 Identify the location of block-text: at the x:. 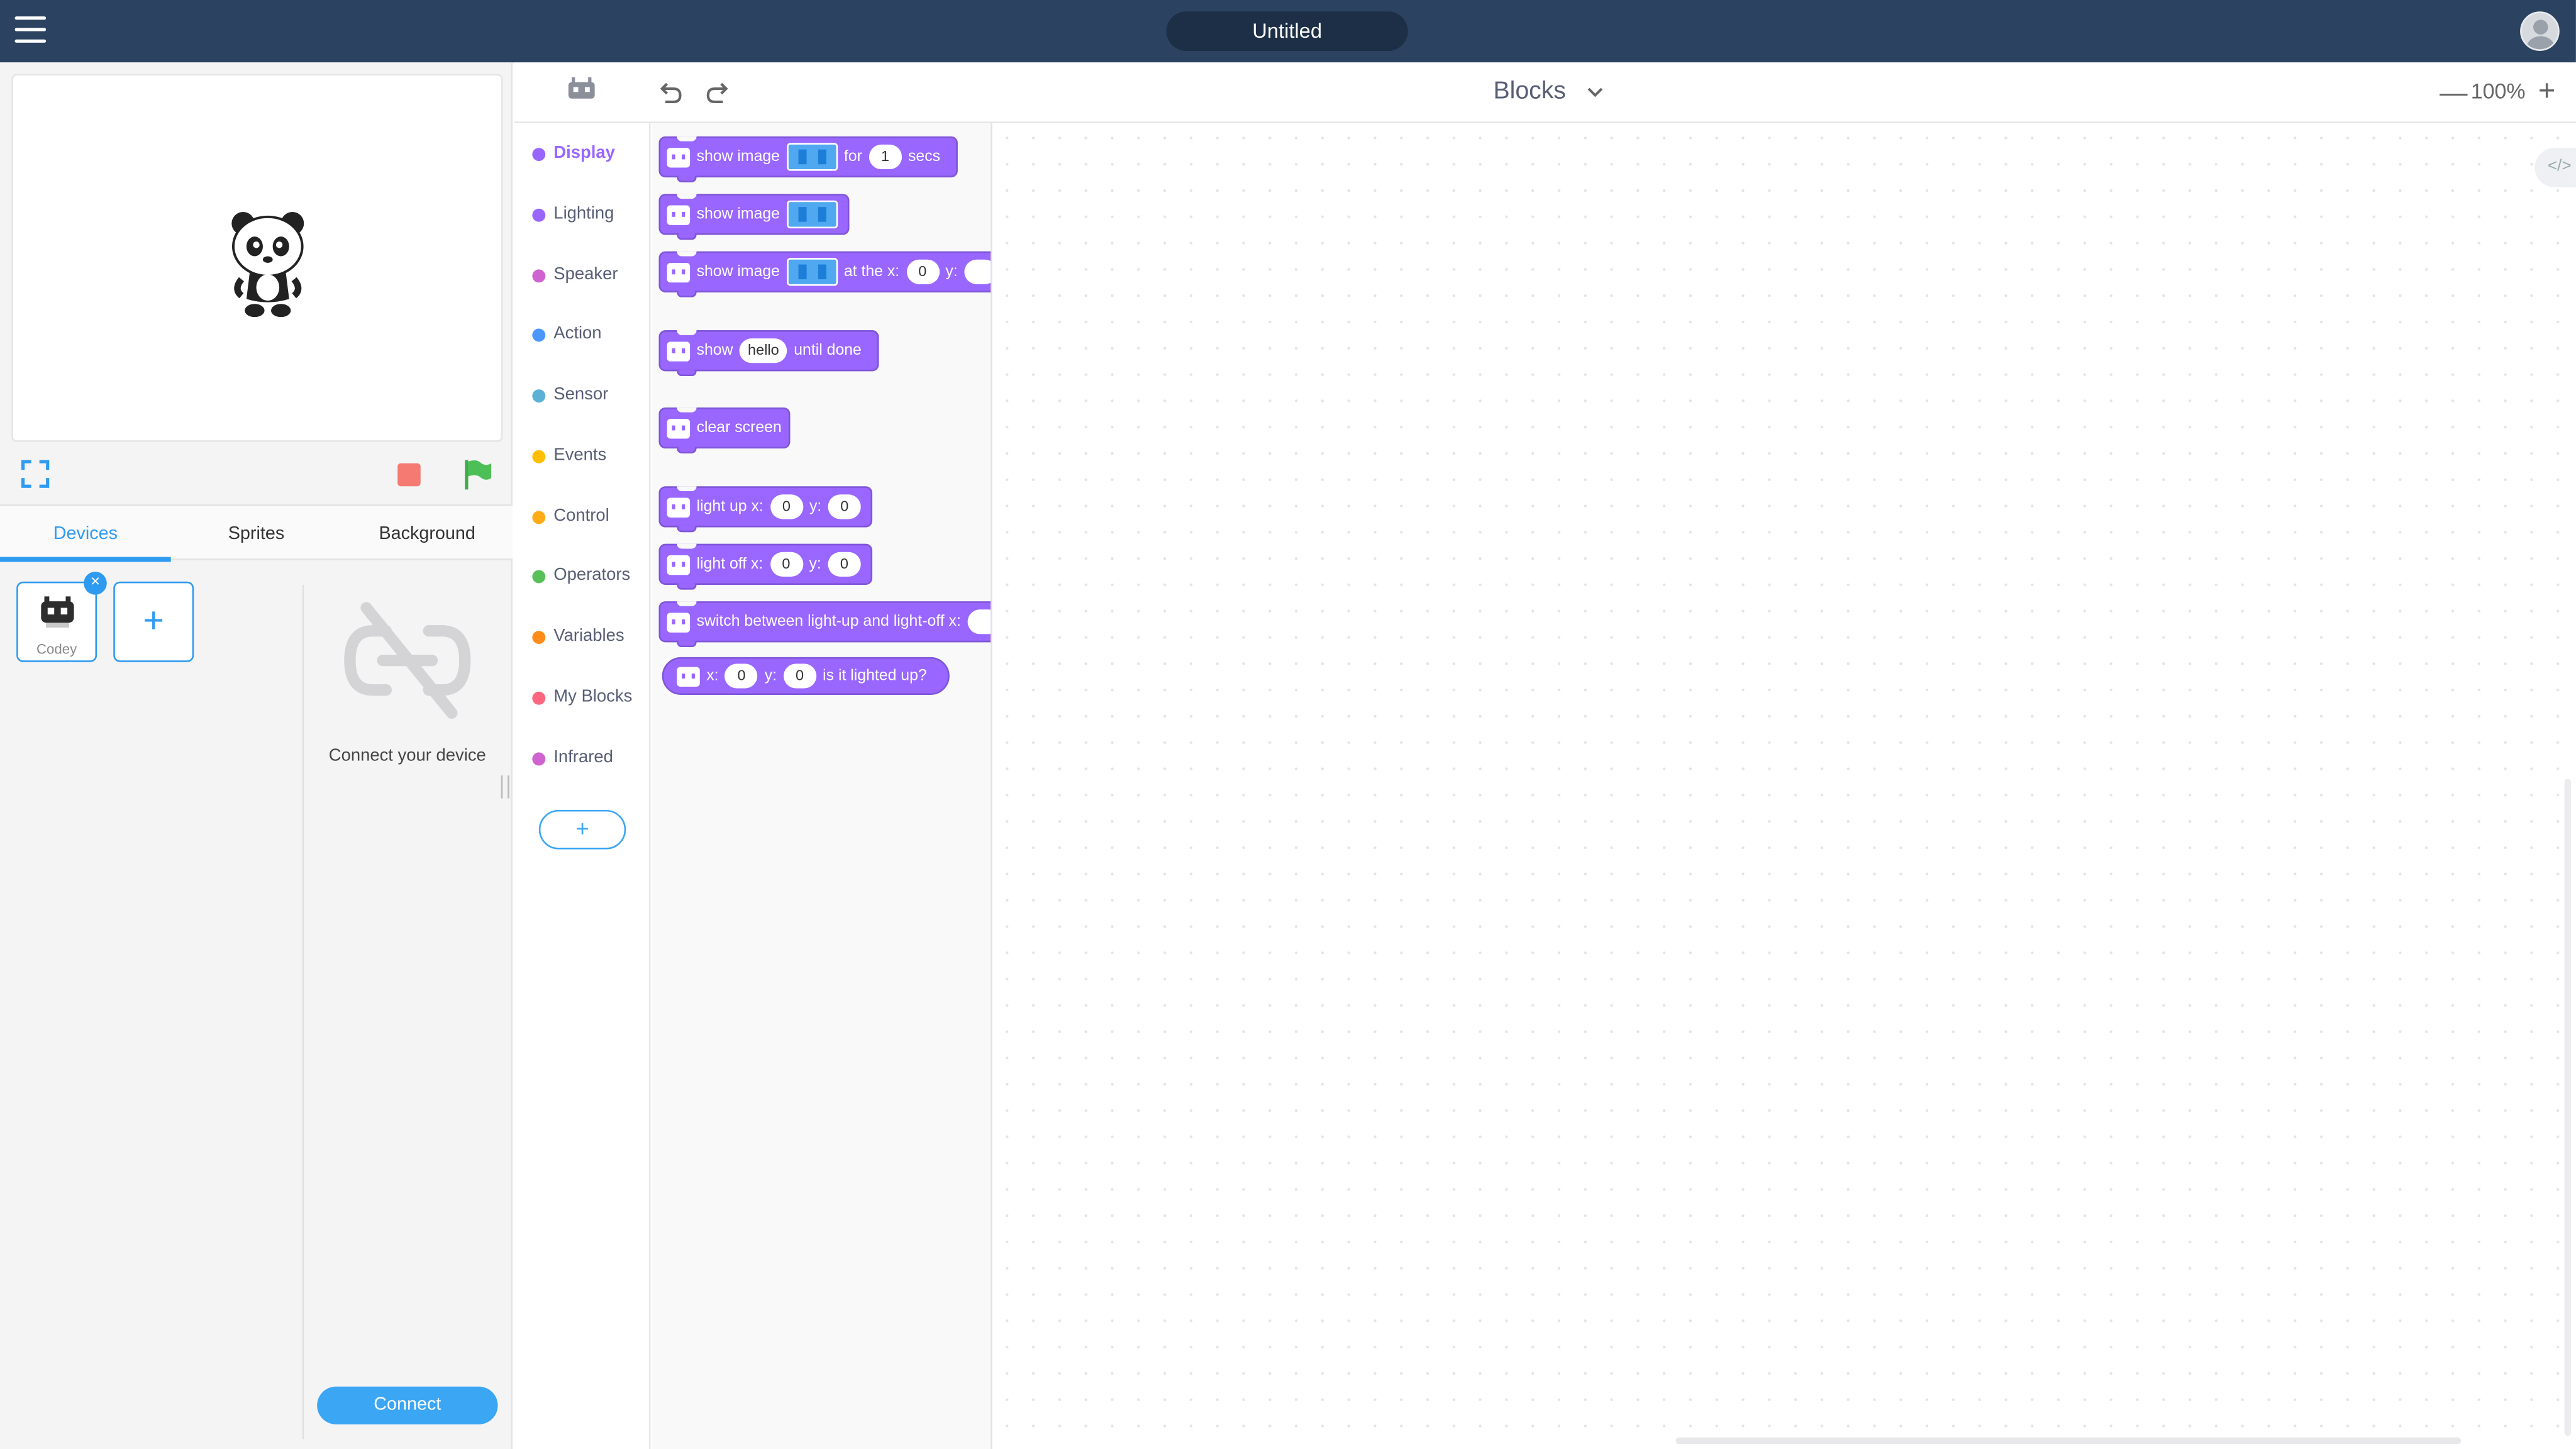
(871, 271).